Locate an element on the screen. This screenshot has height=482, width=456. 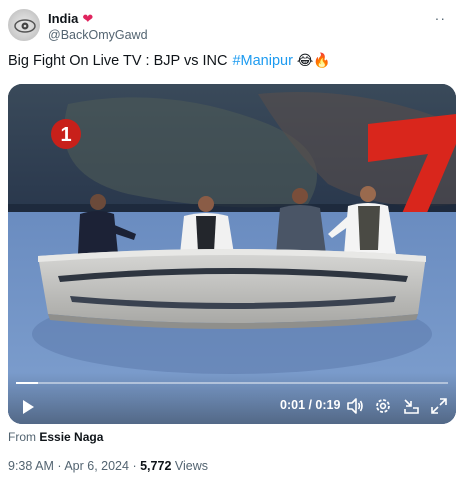
tweet-header: India ❤ @BackOmyGawd ·· is located at coordinates (228, 28).